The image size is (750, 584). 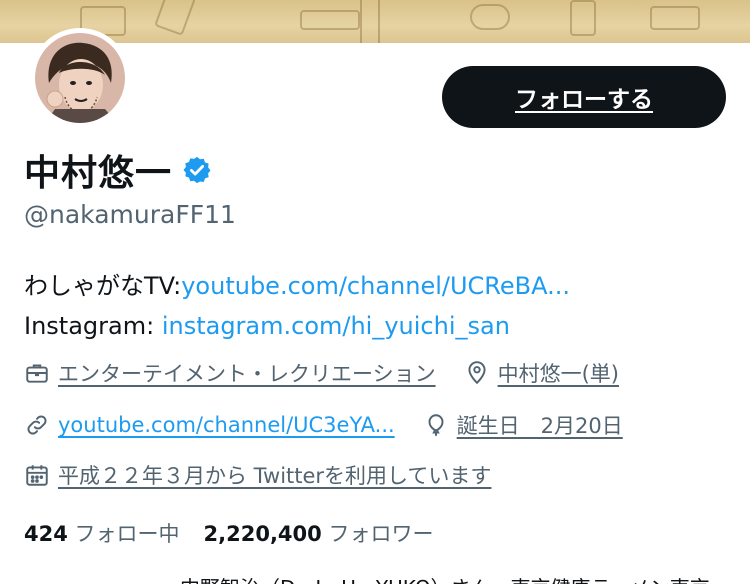 What do you see at coordinates (477, 373) in the screenshot?
I see `location-pin-icon` at bounding box center [477, 373].